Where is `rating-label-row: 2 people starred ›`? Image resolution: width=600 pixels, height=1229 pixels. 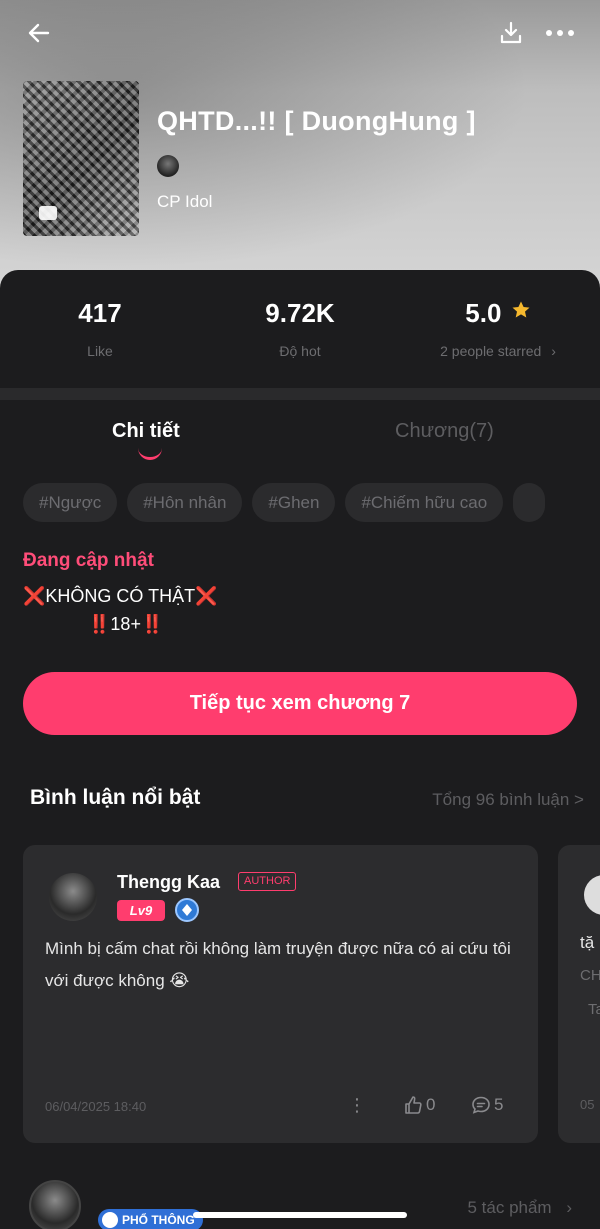
rating-label-row: 2 people starred › is located at coordinates (498, 351).